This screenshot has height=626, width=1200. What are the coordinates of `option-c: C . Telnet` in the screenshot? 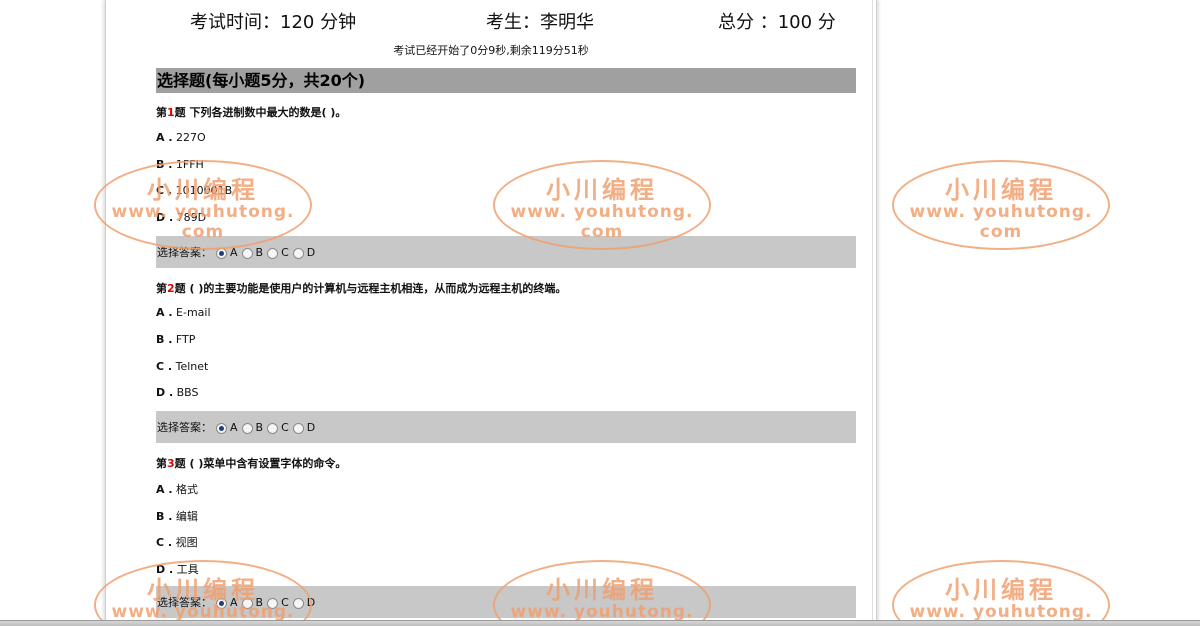 It's located at (182, 366).